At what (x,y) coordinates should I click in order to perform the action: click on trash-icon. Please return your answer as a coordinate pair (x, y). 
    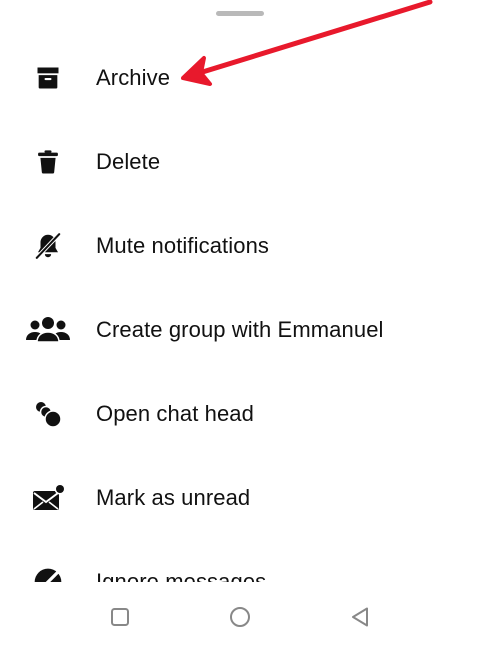
    Looking at the image, I should click on (48, 162).